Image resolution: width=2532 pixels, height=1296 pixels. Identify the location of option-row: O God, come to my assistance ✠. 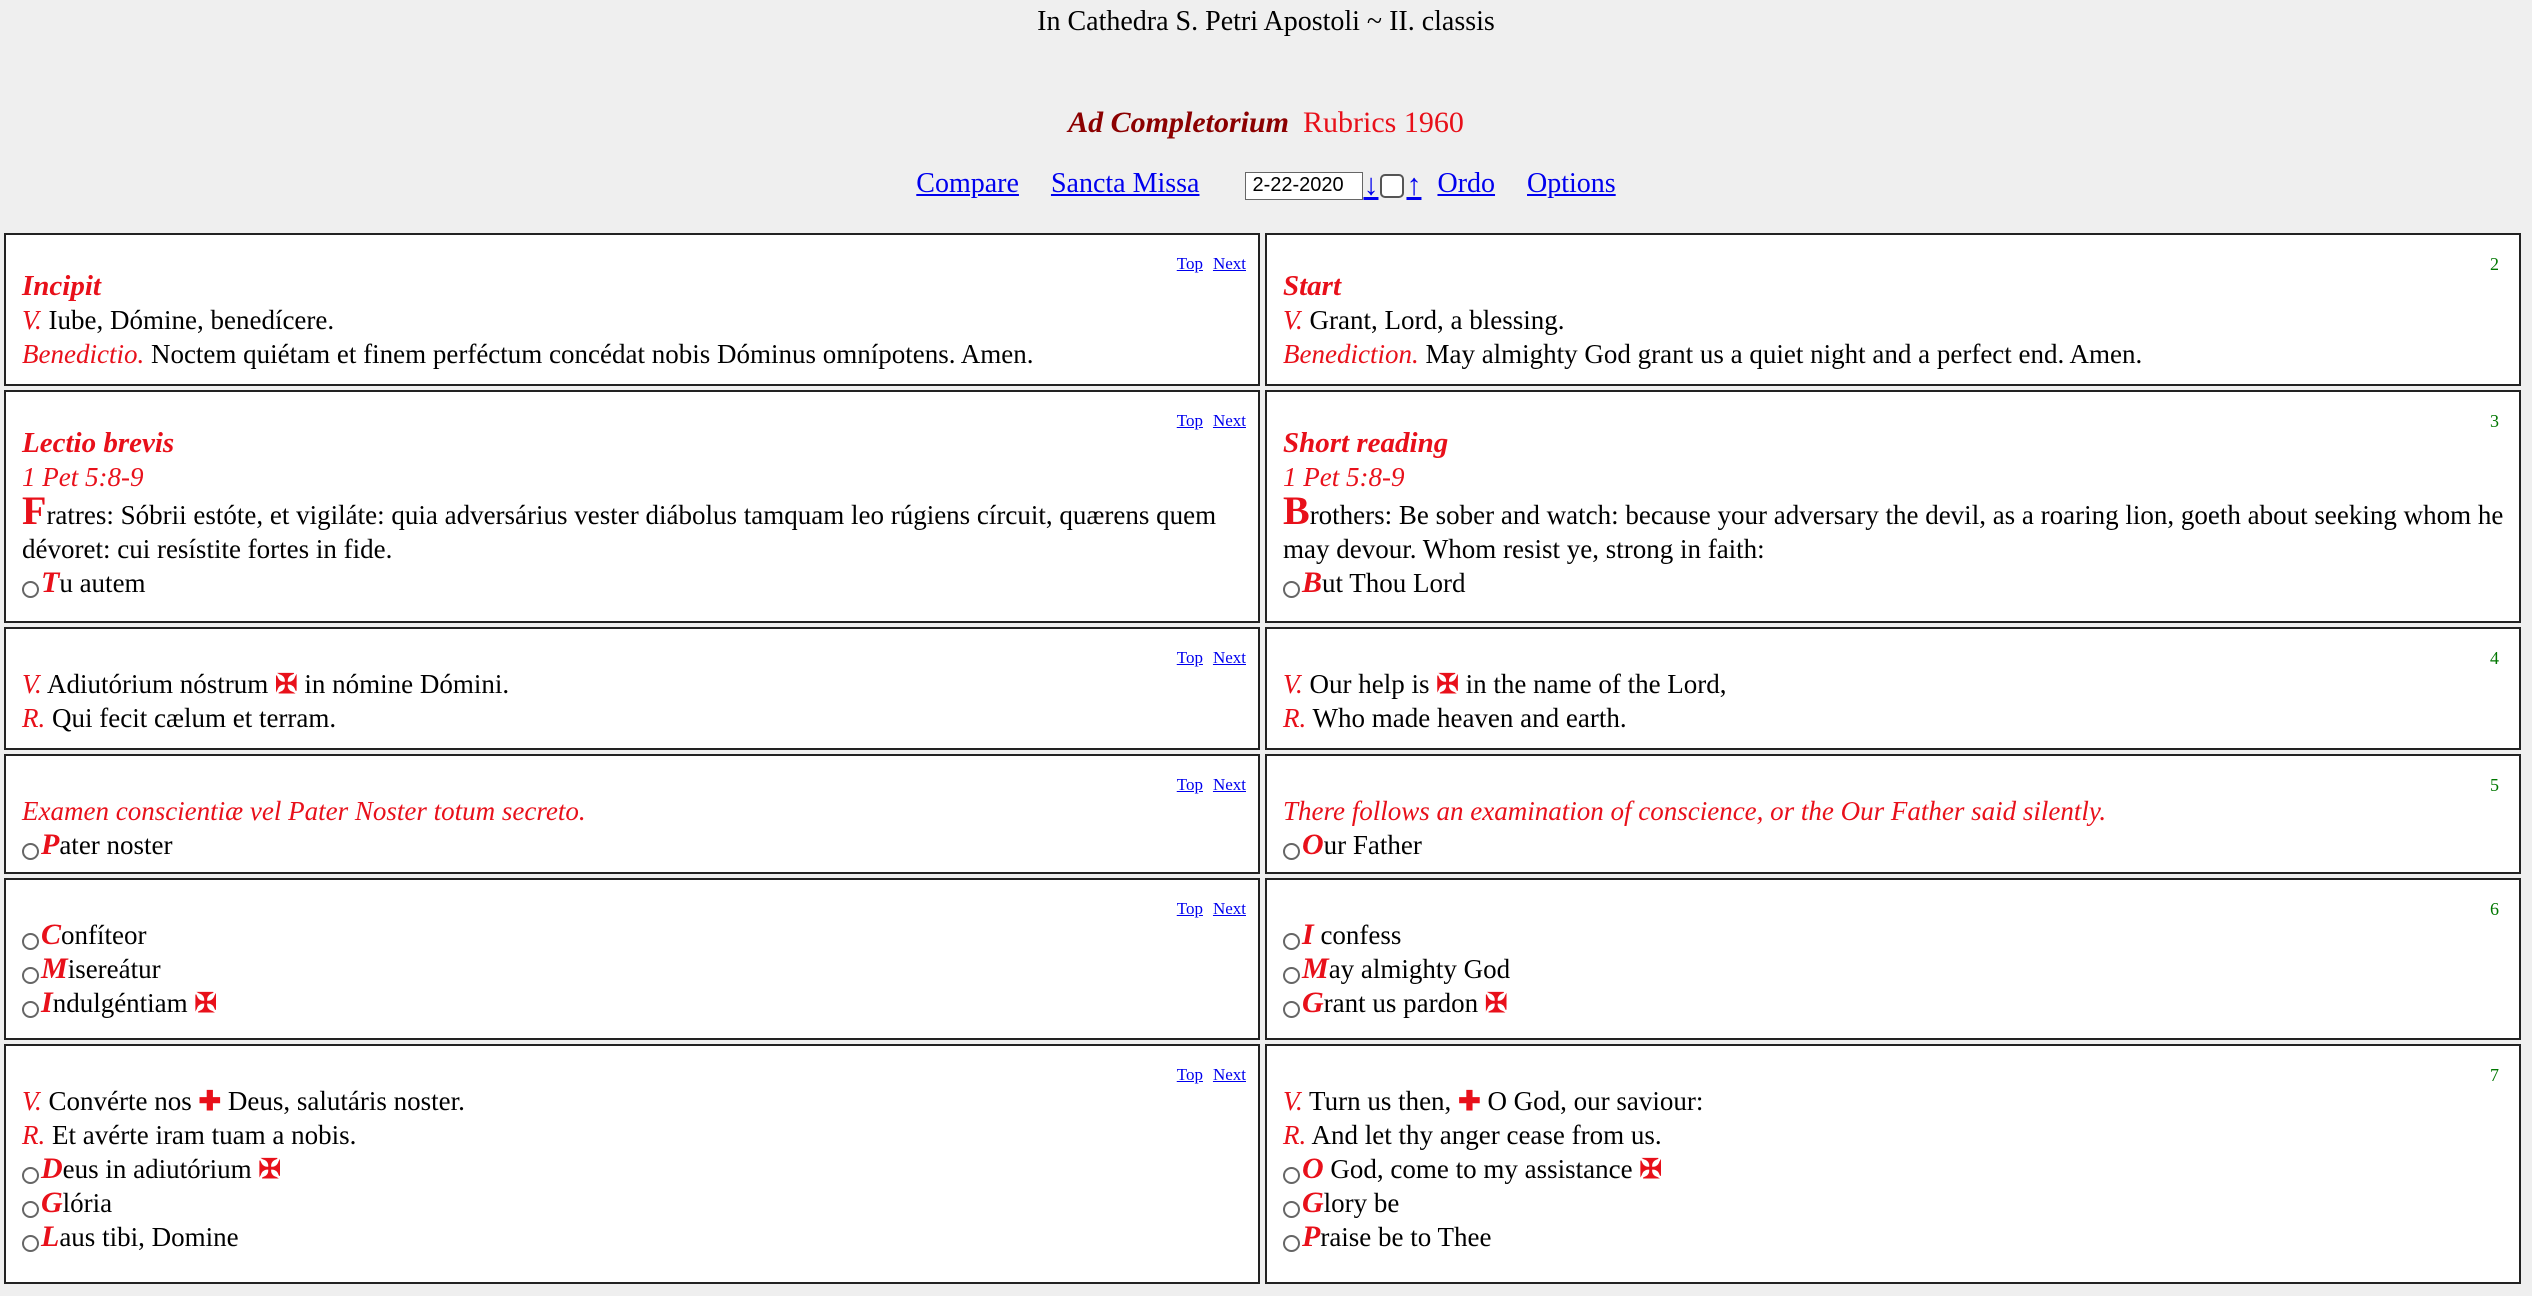
(1894, 1169).